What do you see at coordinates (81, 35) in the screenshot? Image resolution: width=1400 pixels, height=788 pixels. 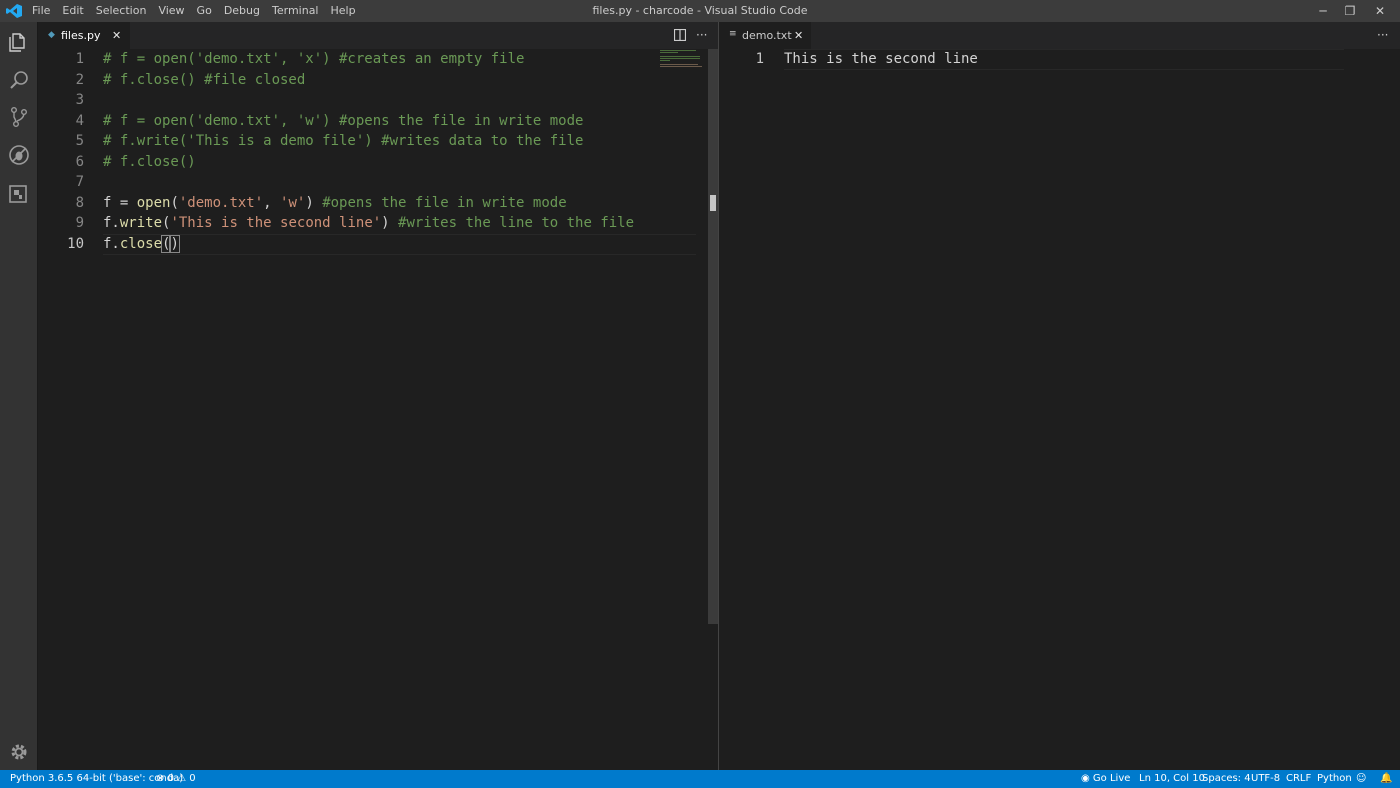 I see `tab-label: files.py` at bounding box center [81, 35].